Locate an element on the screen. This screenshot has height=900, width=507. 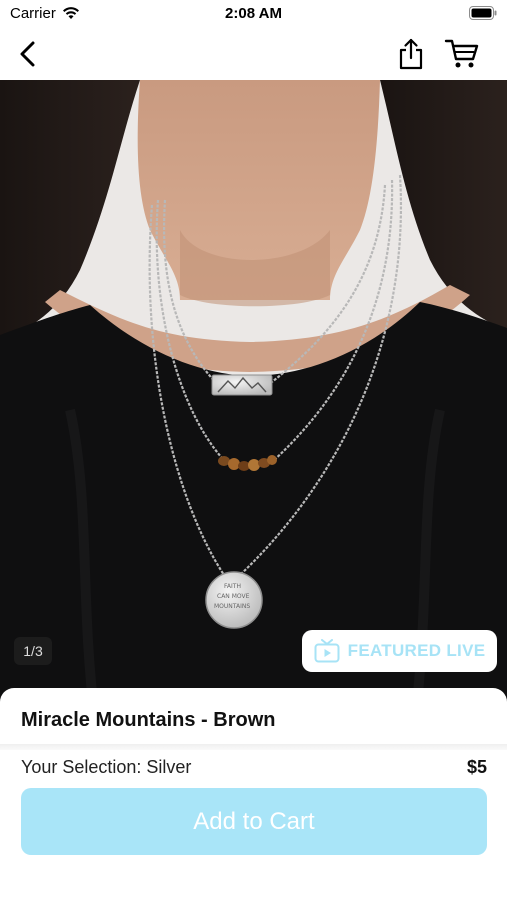
pendant-text-can-move: CAN MOVE is located at coordinates (233, 596).